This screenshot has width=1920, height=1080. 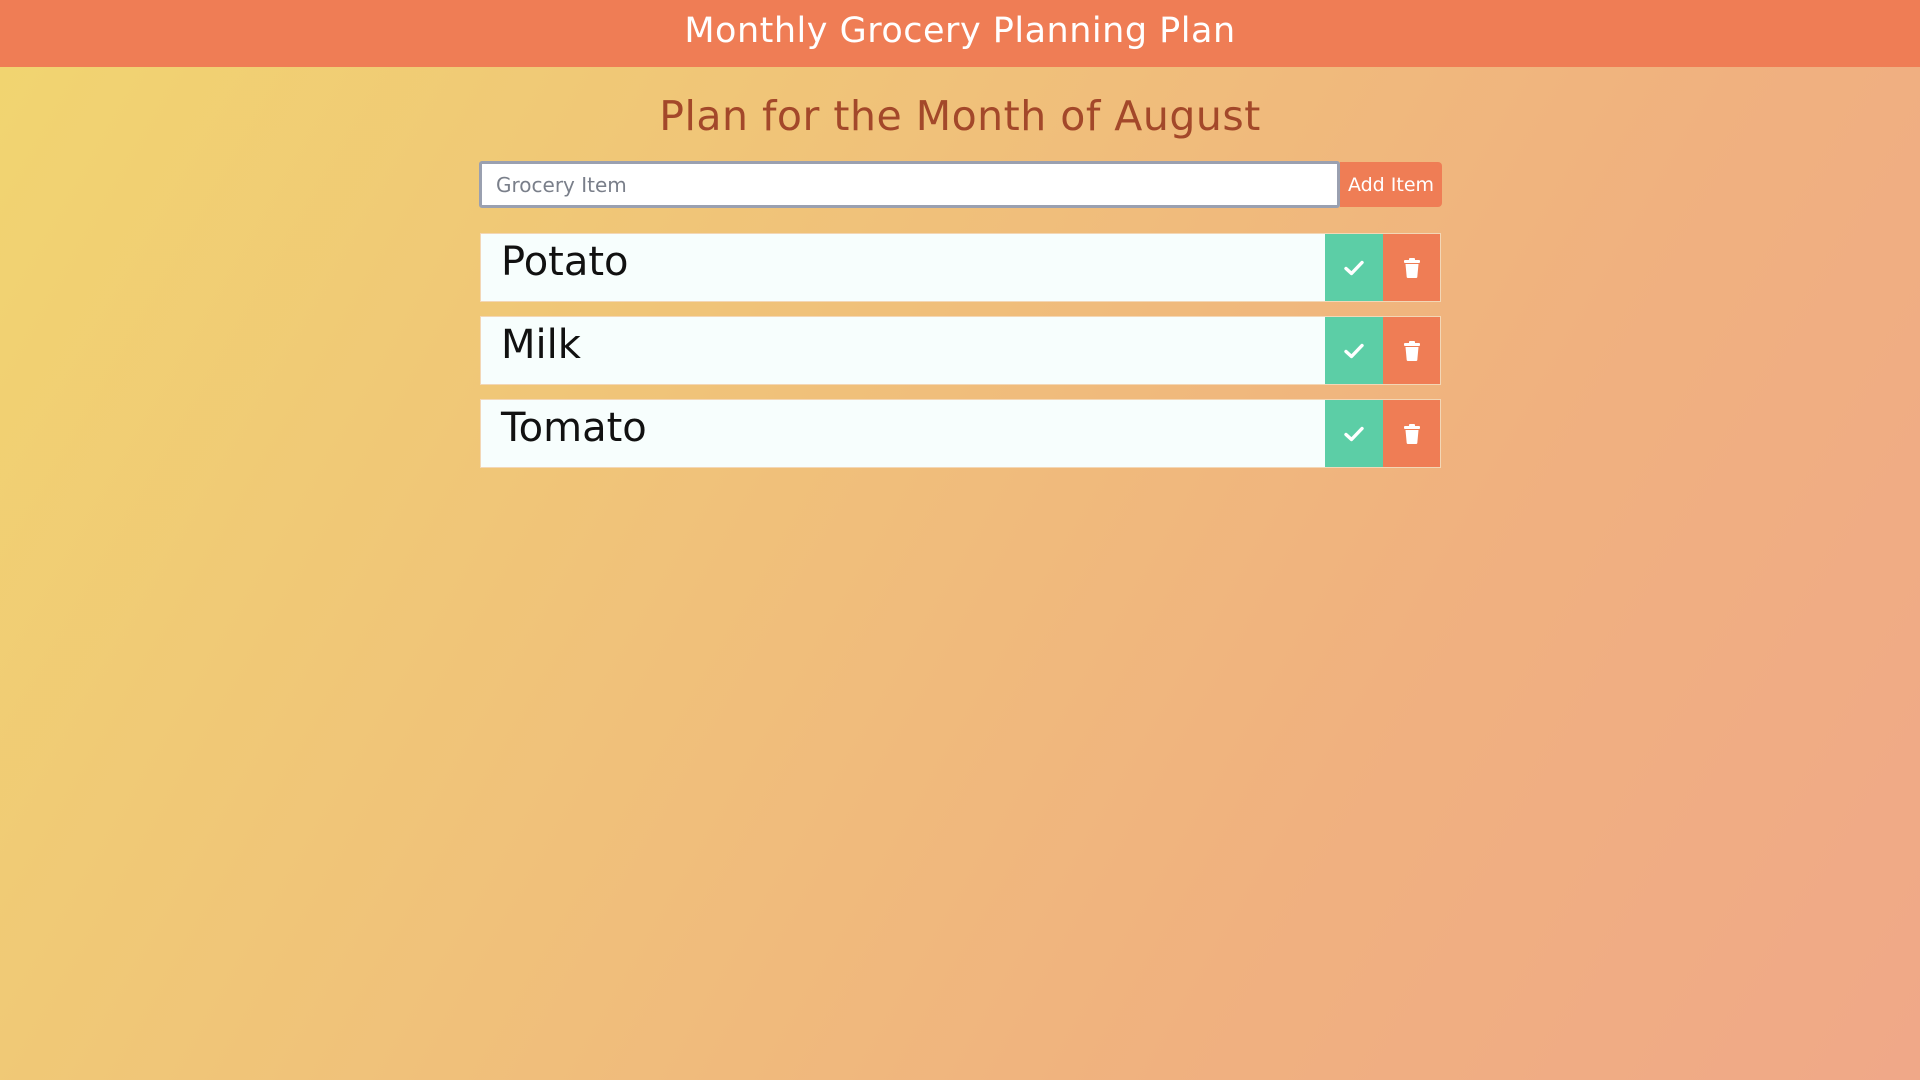 I want to click on item-label: Tomato, so click(x=574, y=428).